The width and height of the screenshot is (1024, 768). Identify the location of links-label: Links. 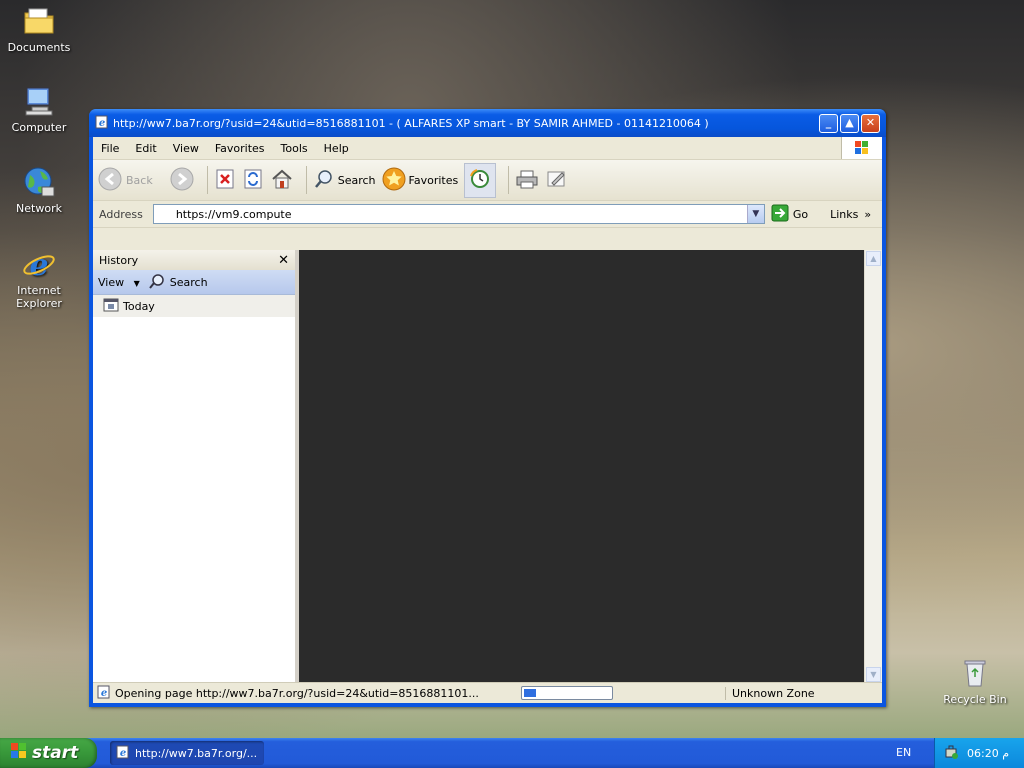
(844, 214).